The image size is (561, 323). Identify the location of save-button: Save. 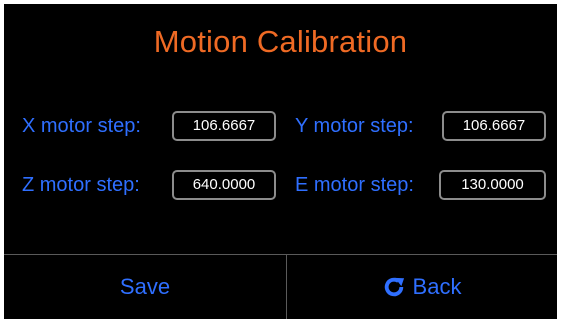
(145, 287).